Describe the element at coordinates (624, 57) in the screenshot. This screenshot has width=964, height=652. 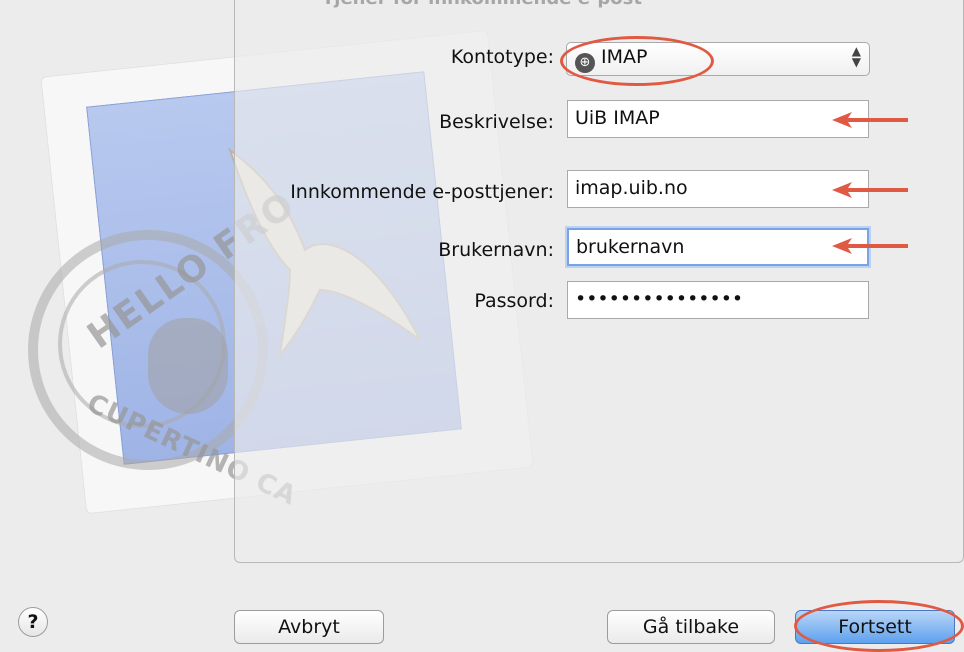
I see `account-type-value: IMAP` at that location.